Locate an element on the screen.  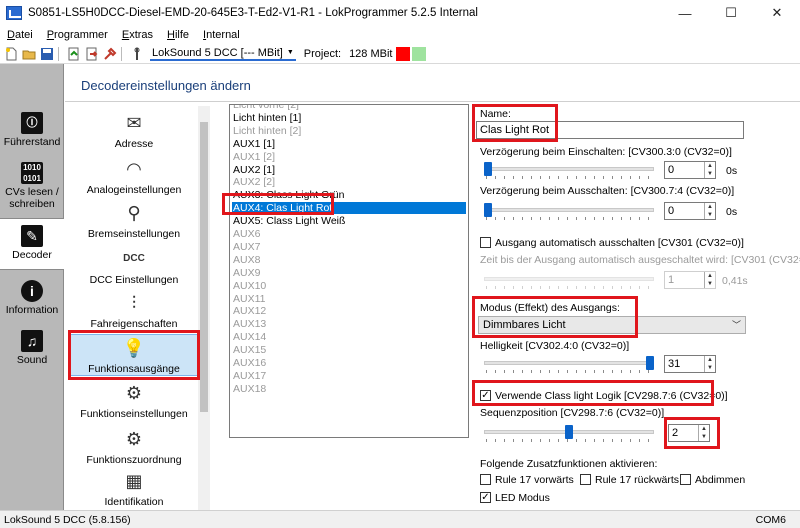
menu-datei: Datei is located at coordinates (20, 35).